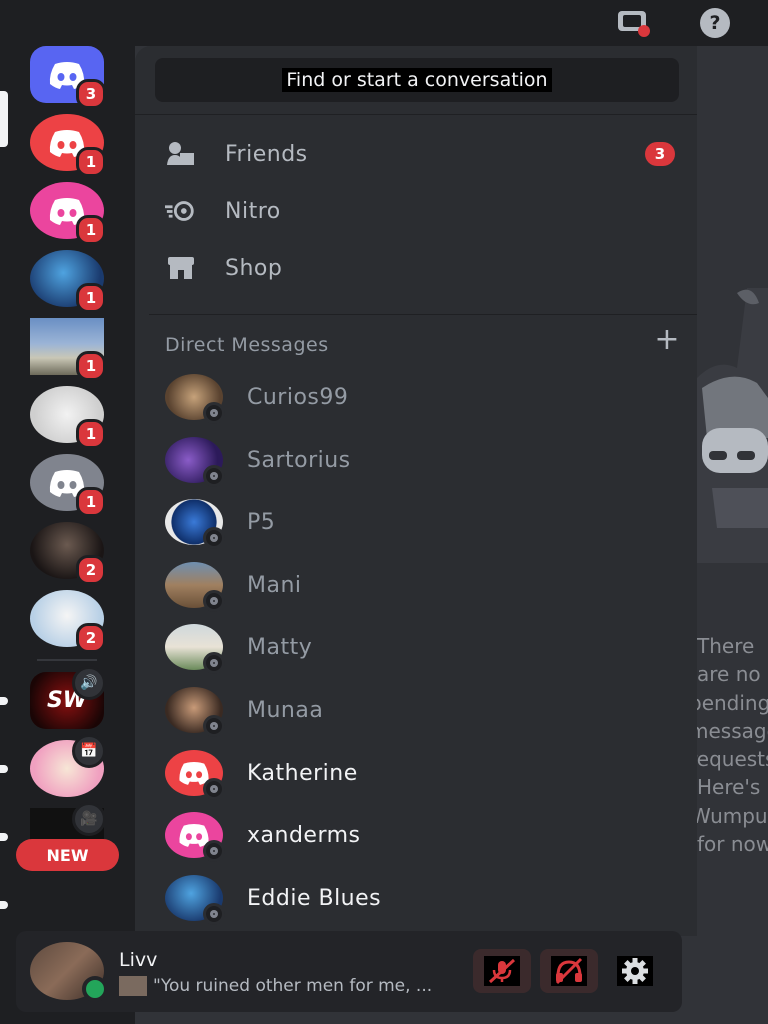 The height and width of the screenshot is (1024, 768). What do you see at coordinates (4, 119) in the screenshot?
I see `active-indicator` at bounding box center [4, 119].